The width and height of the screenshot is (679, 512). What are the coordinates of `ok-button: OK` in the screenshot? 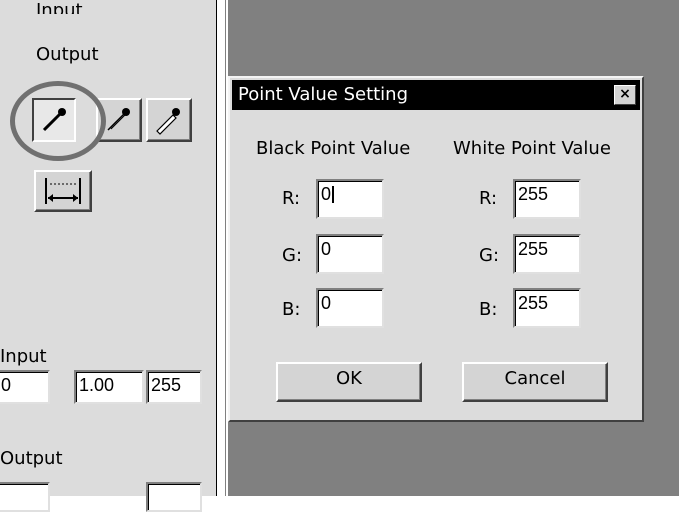 It's located at (349, 382).